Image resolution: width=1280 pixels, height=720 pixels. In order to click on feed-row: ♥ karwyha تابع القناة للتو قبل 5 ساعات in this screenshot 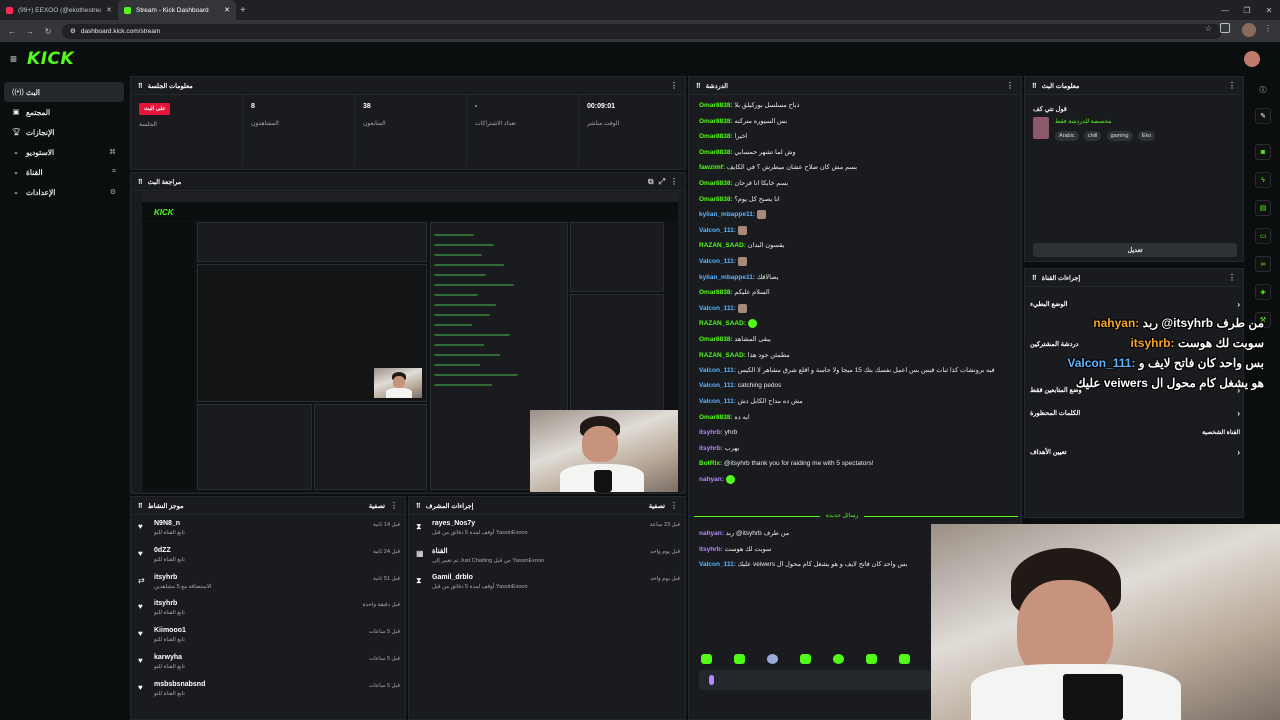, I will do `click(269, 667)`.